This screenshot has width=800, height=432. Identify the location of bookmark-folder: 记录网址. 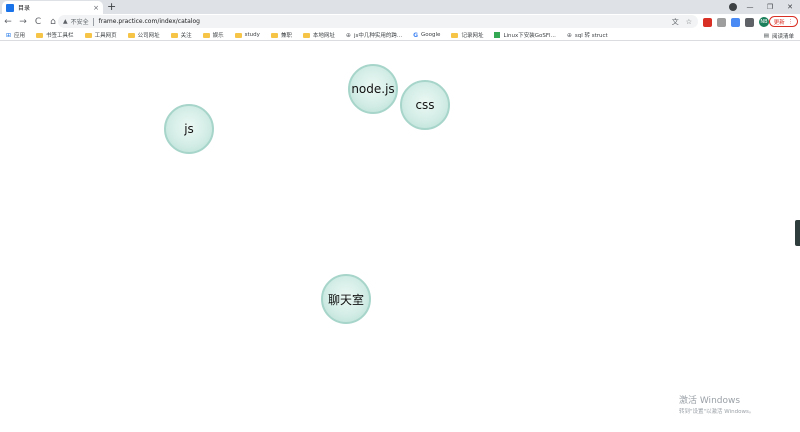
(467, 35).